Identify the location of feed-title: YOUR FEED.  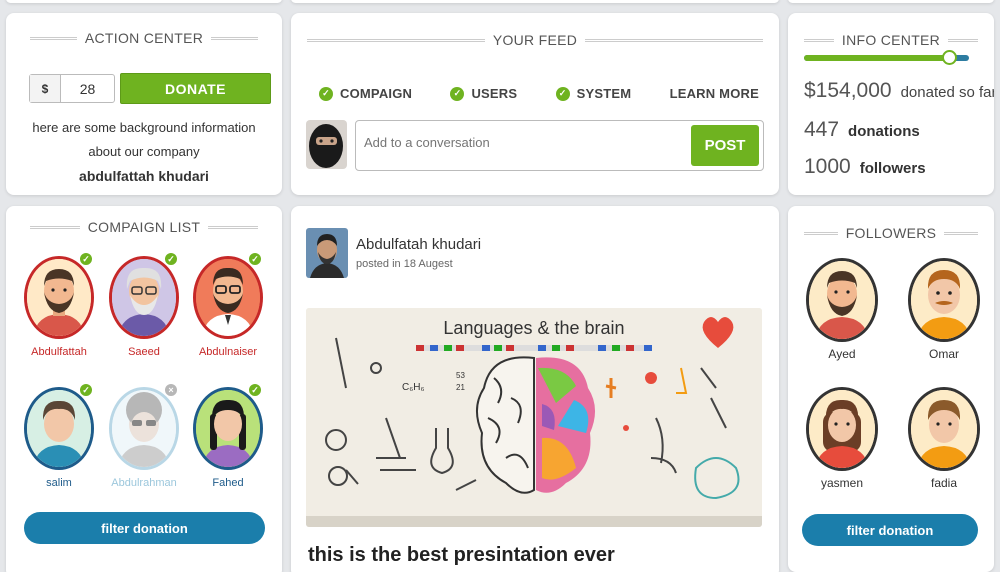
(535, 40).